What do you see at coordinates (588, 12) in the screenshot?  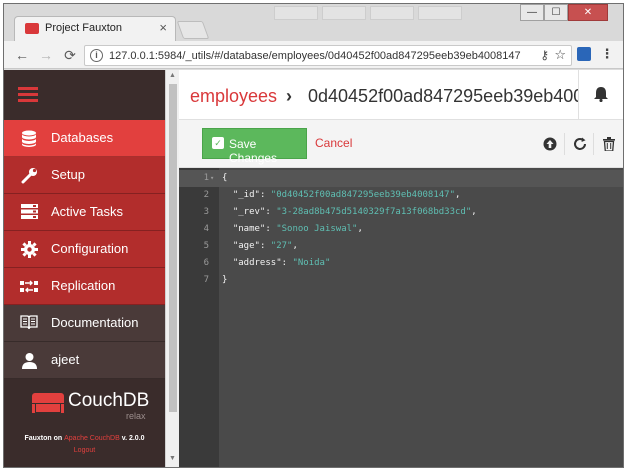 I see `close-window-button: ✕` at bounding box center [588, 12].